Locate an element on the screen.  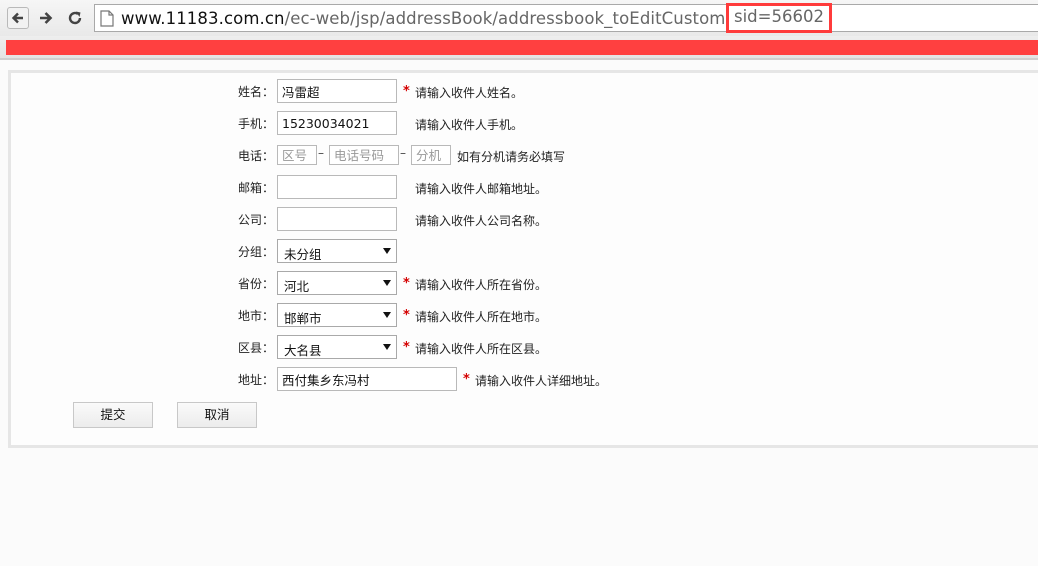
email-label: 邮箱： is located at coordinates (256, 188).